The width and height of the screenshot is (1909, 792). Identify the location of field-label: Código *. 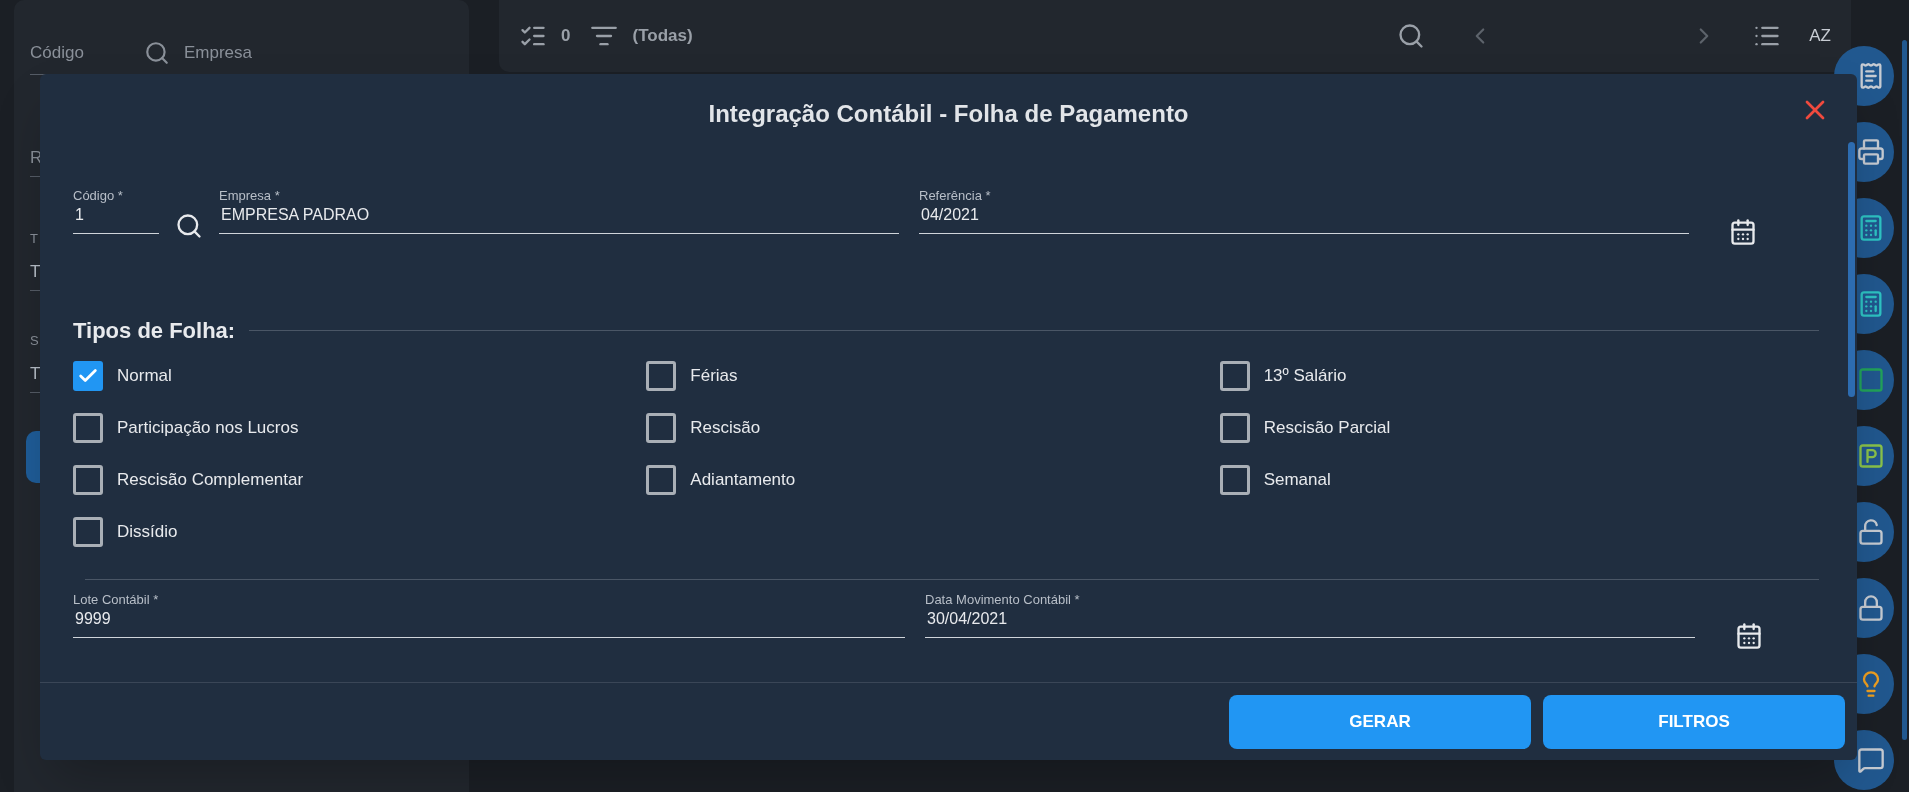
(98, 196).